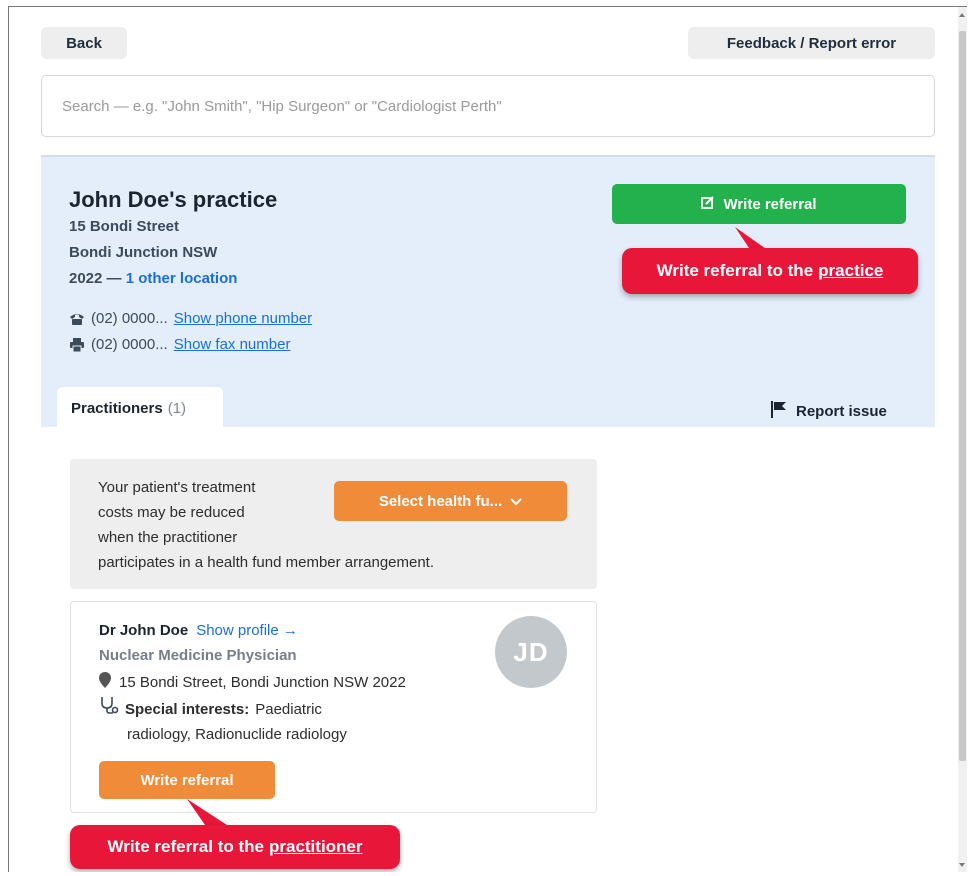 The image size is (975, 876). Describe the element at coordinates (770, 204) in the screenshot. I see `write-referral-practice-label: Write referral` at that location.